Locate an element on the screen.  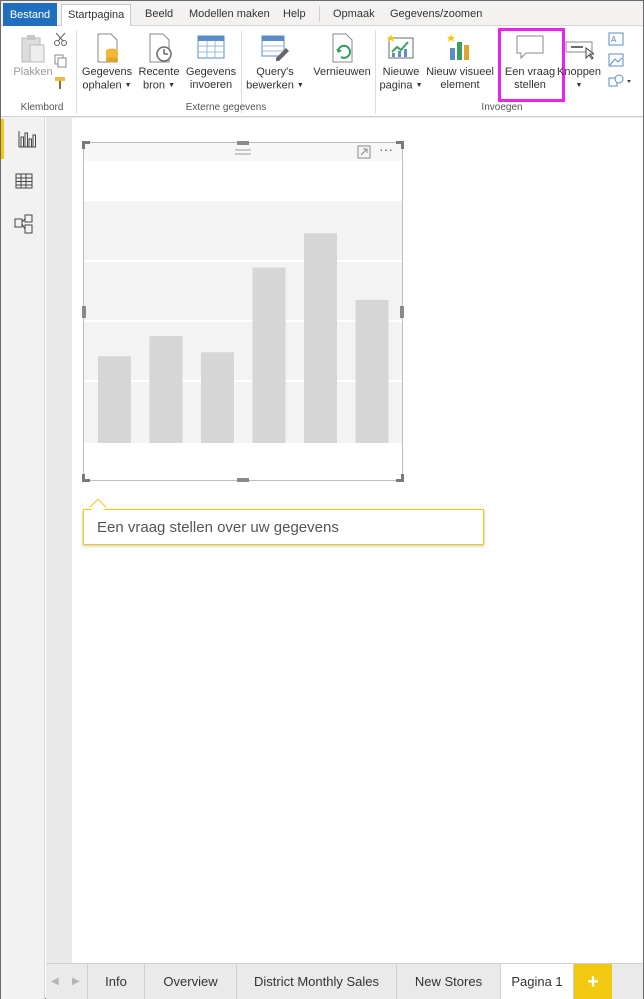
data-view-button is located at coordinates (23, 181).